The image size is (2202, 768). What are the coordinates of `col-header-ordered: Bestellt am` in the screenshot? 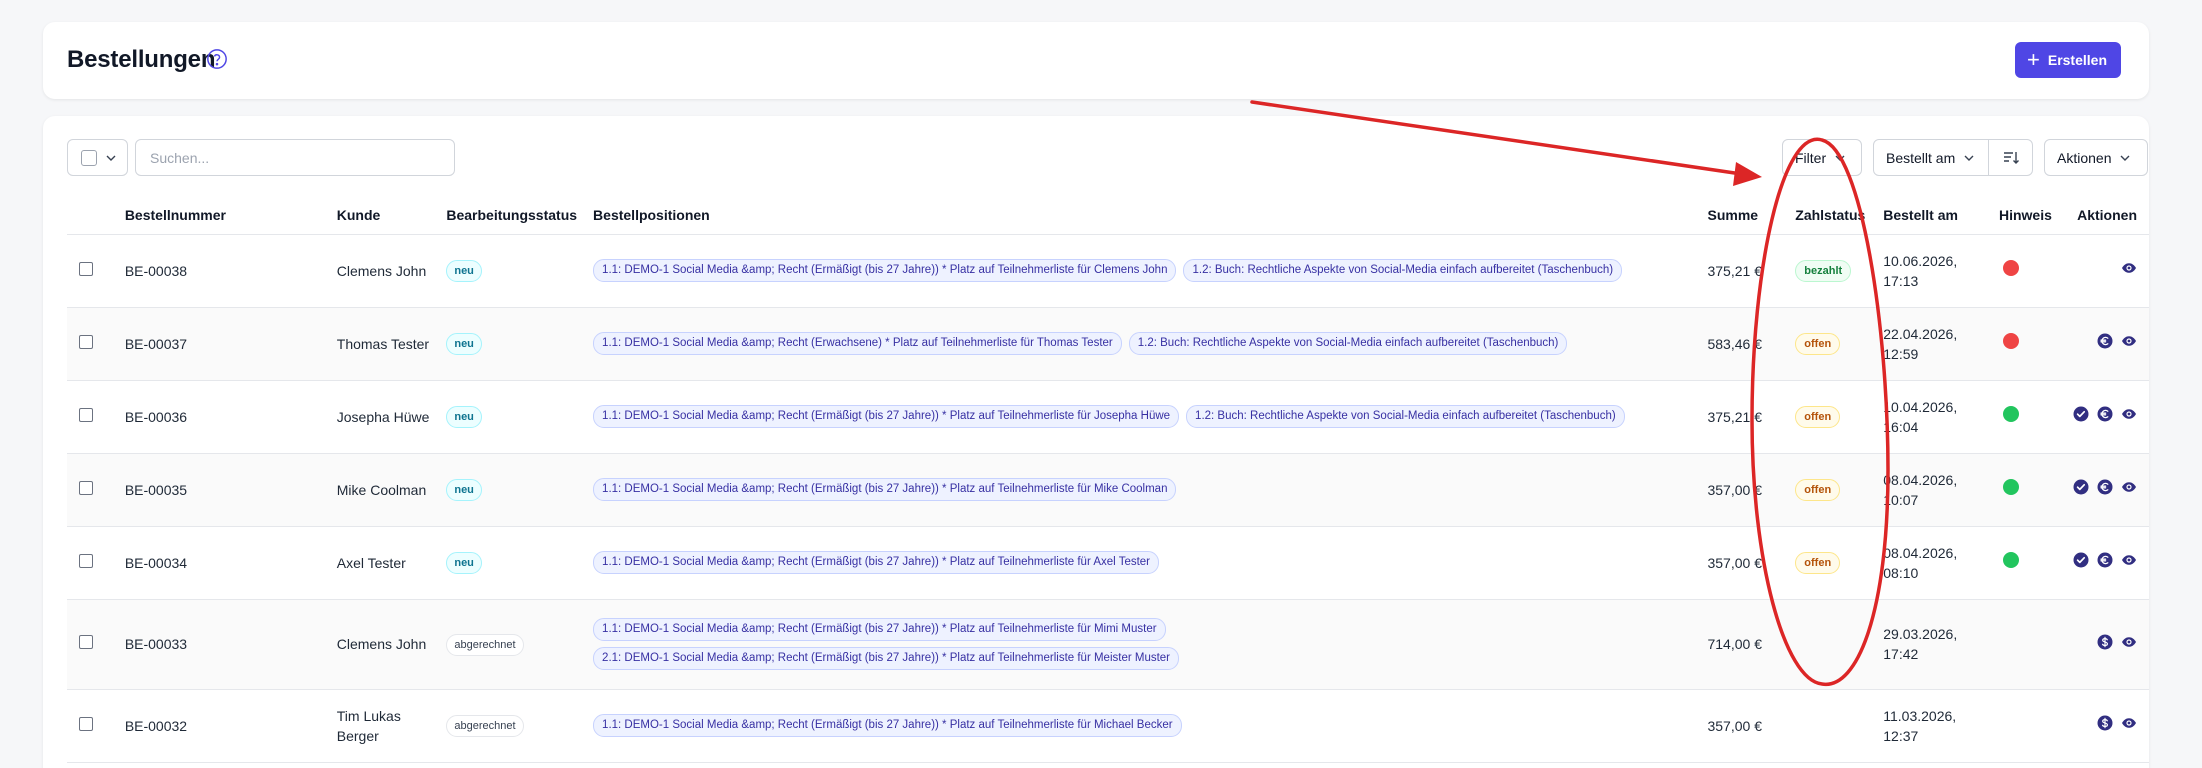 It's located at (1933, 215).